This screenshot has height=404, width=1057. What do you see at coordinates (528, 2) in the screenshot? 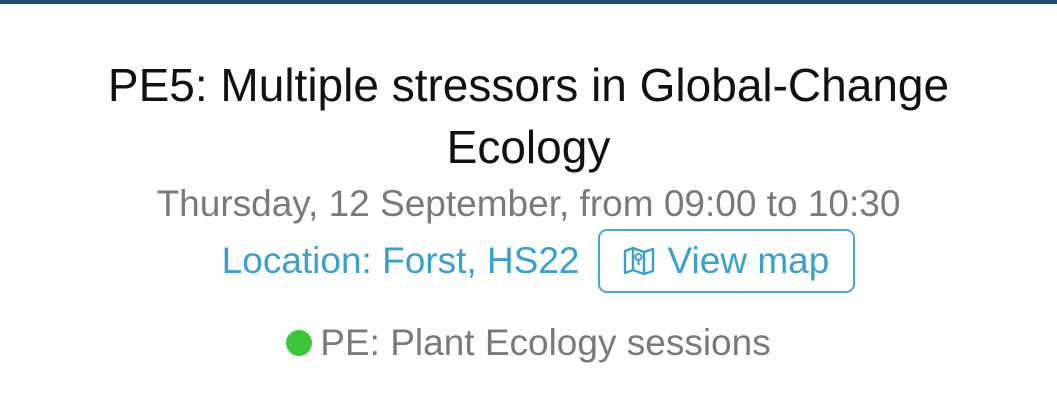
I see `top-accent-bar` at bounding box center [528, 2].